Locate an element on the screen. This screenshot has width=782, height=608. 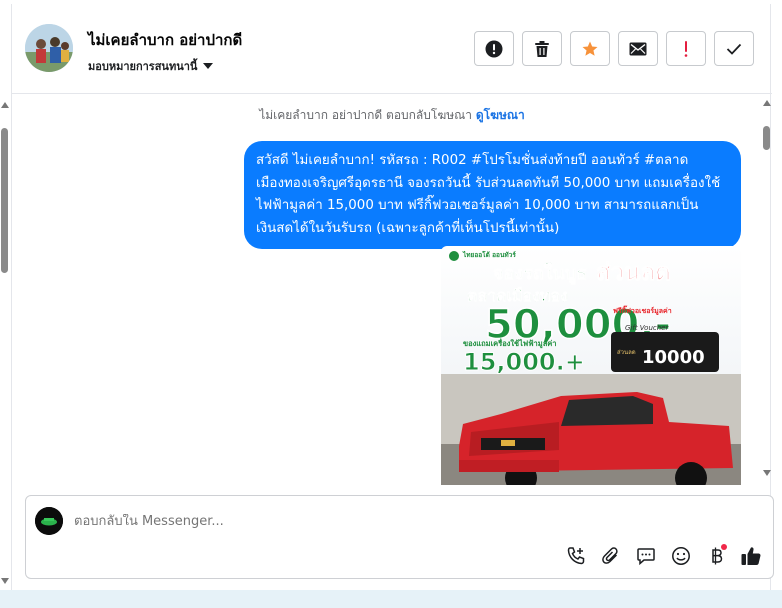
ad-reply-text: ไม่เคยลำบาก อย่าปากดี ตอบกลับโฆษณา is located at coordinates (366, 115).